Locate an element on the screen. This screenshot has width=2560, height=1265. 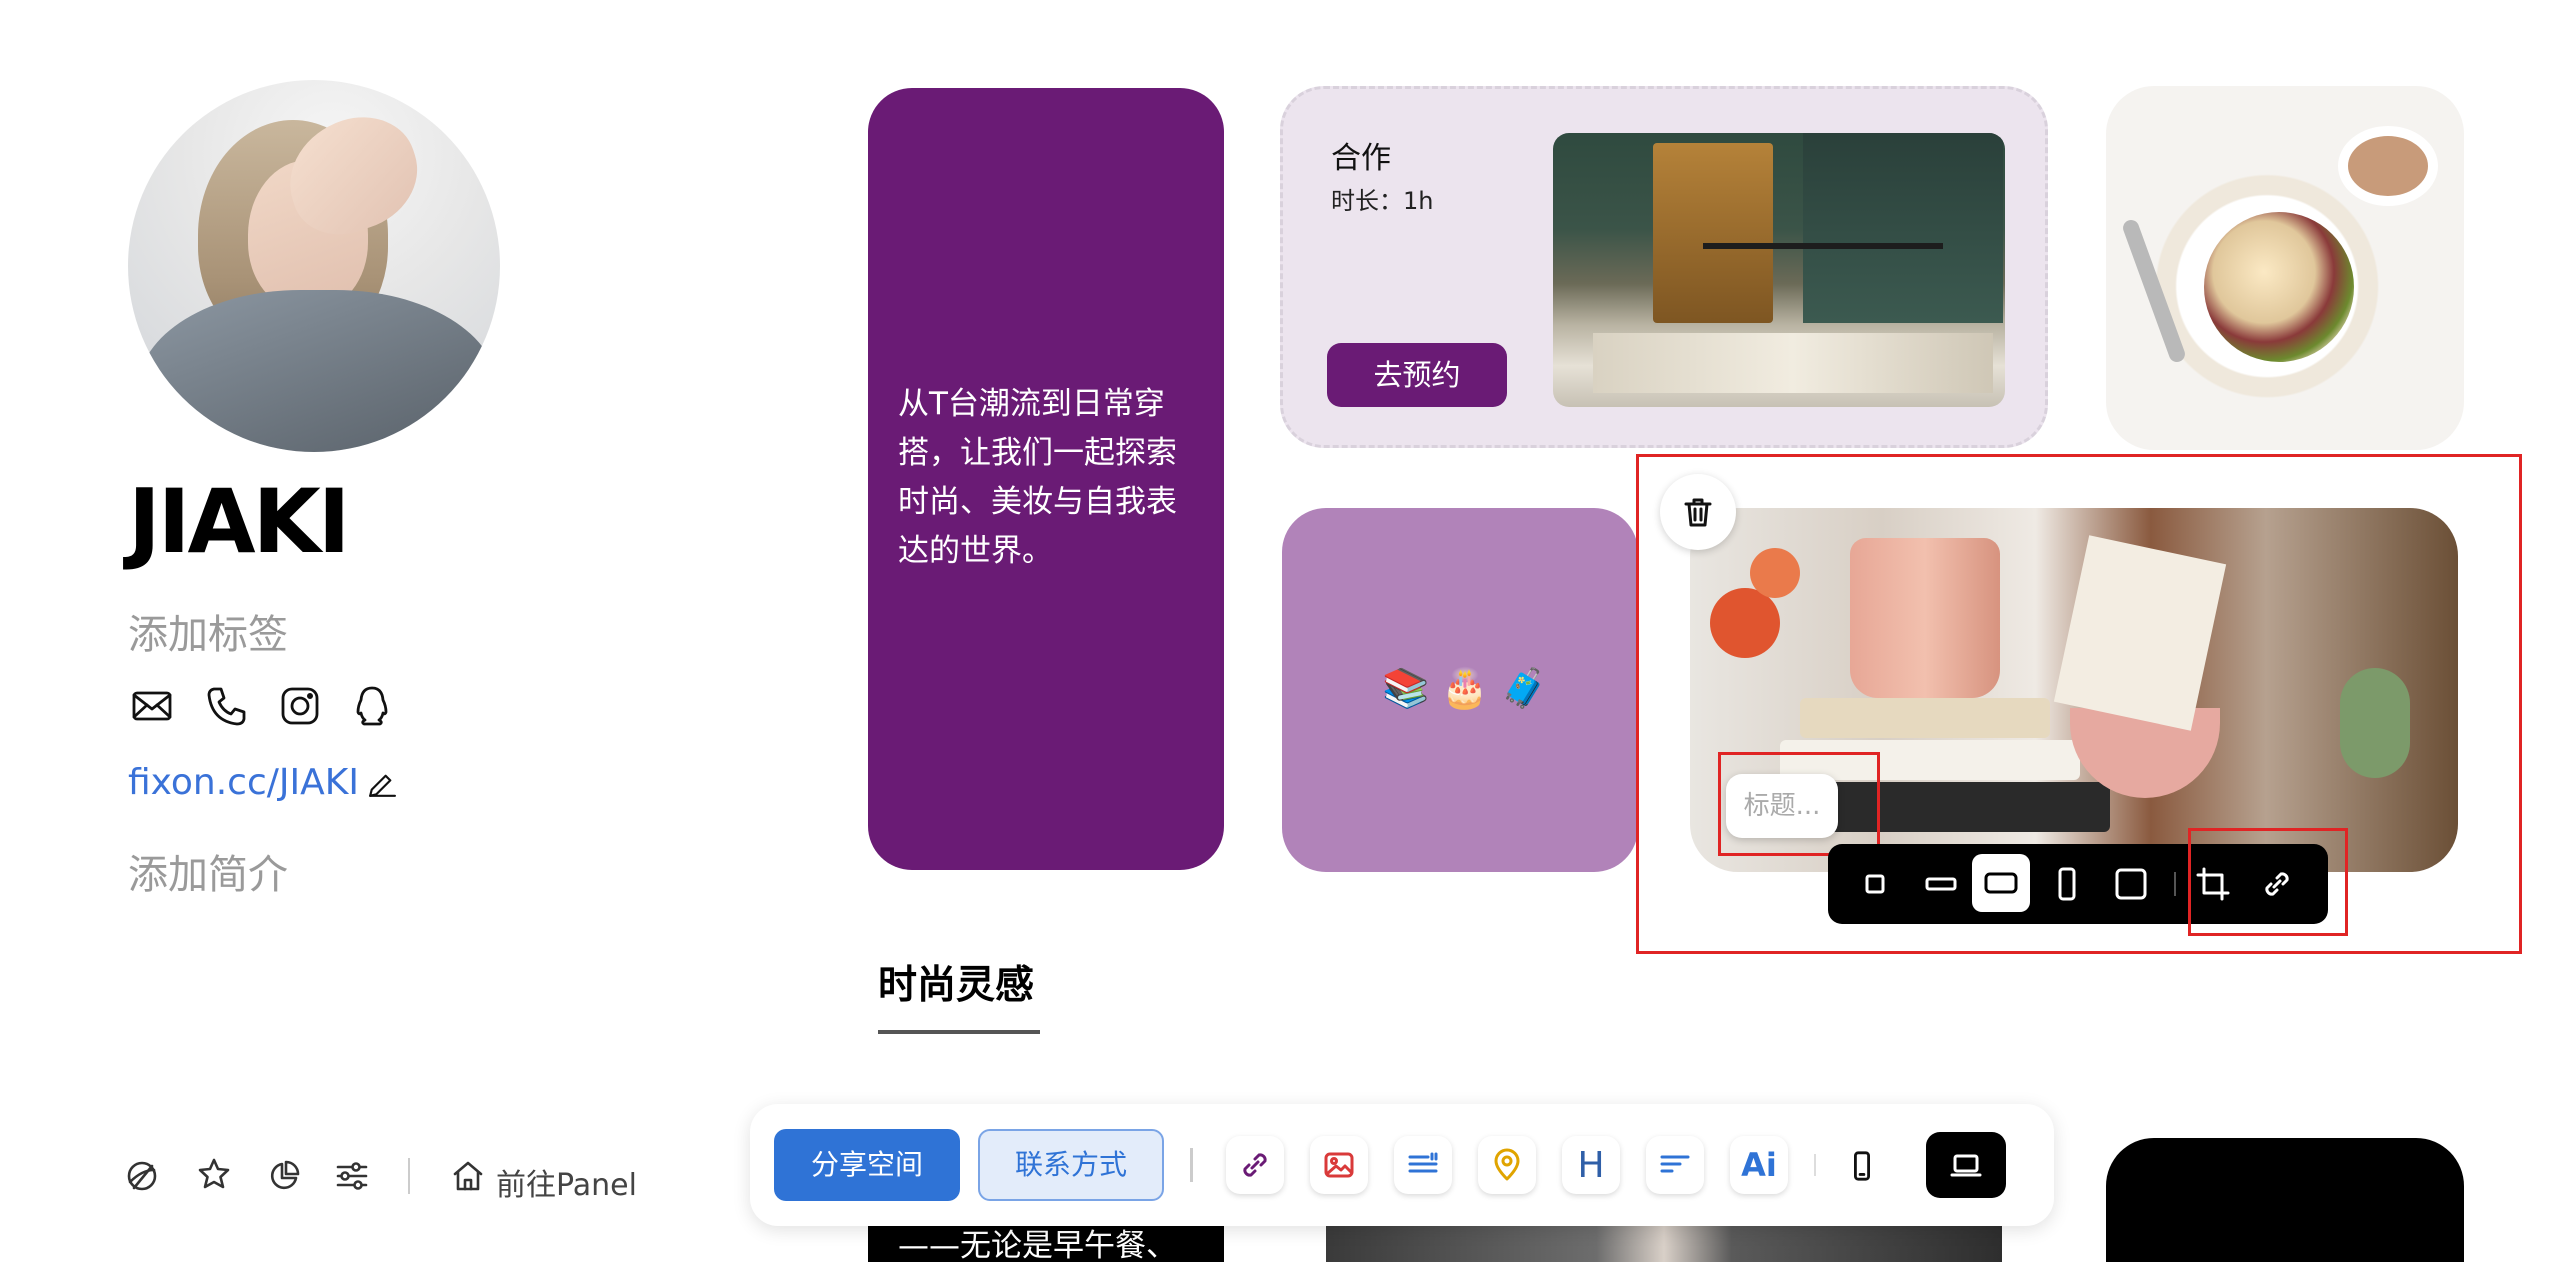
emoji-card: 📚 🎂 🧳 is located at coordinates (1460, 690).